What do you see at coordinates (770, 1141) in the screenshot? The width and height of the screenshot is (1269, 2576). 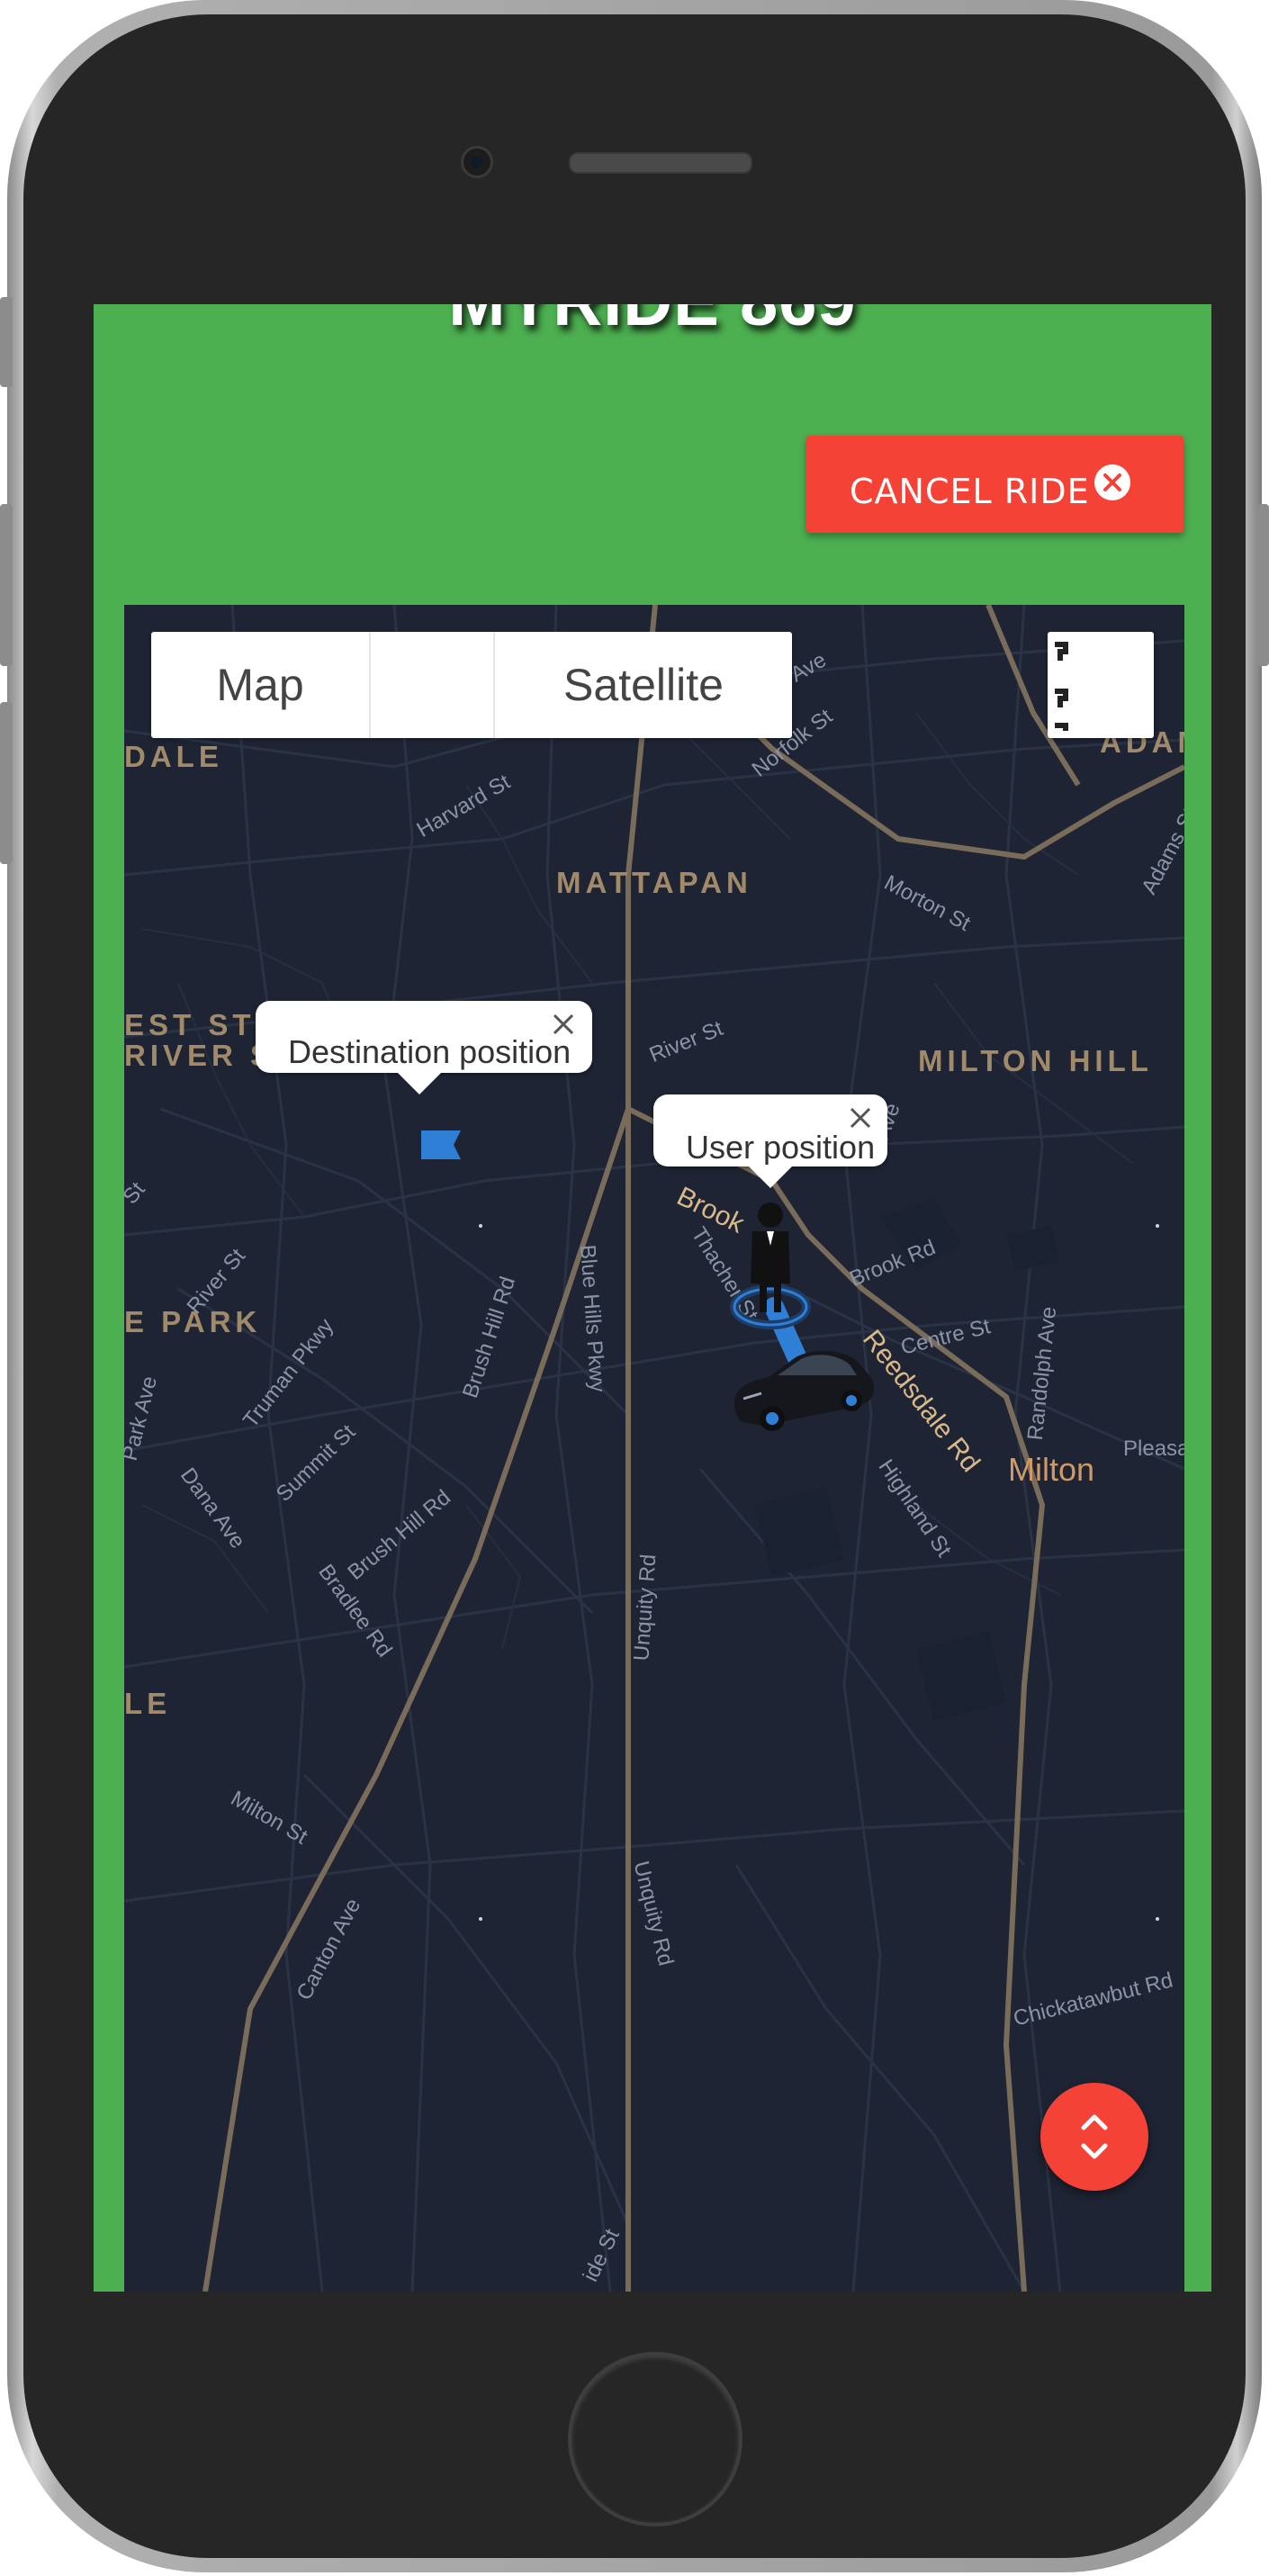 I see `user-popup: User position` at bounding box center [770, 1141].